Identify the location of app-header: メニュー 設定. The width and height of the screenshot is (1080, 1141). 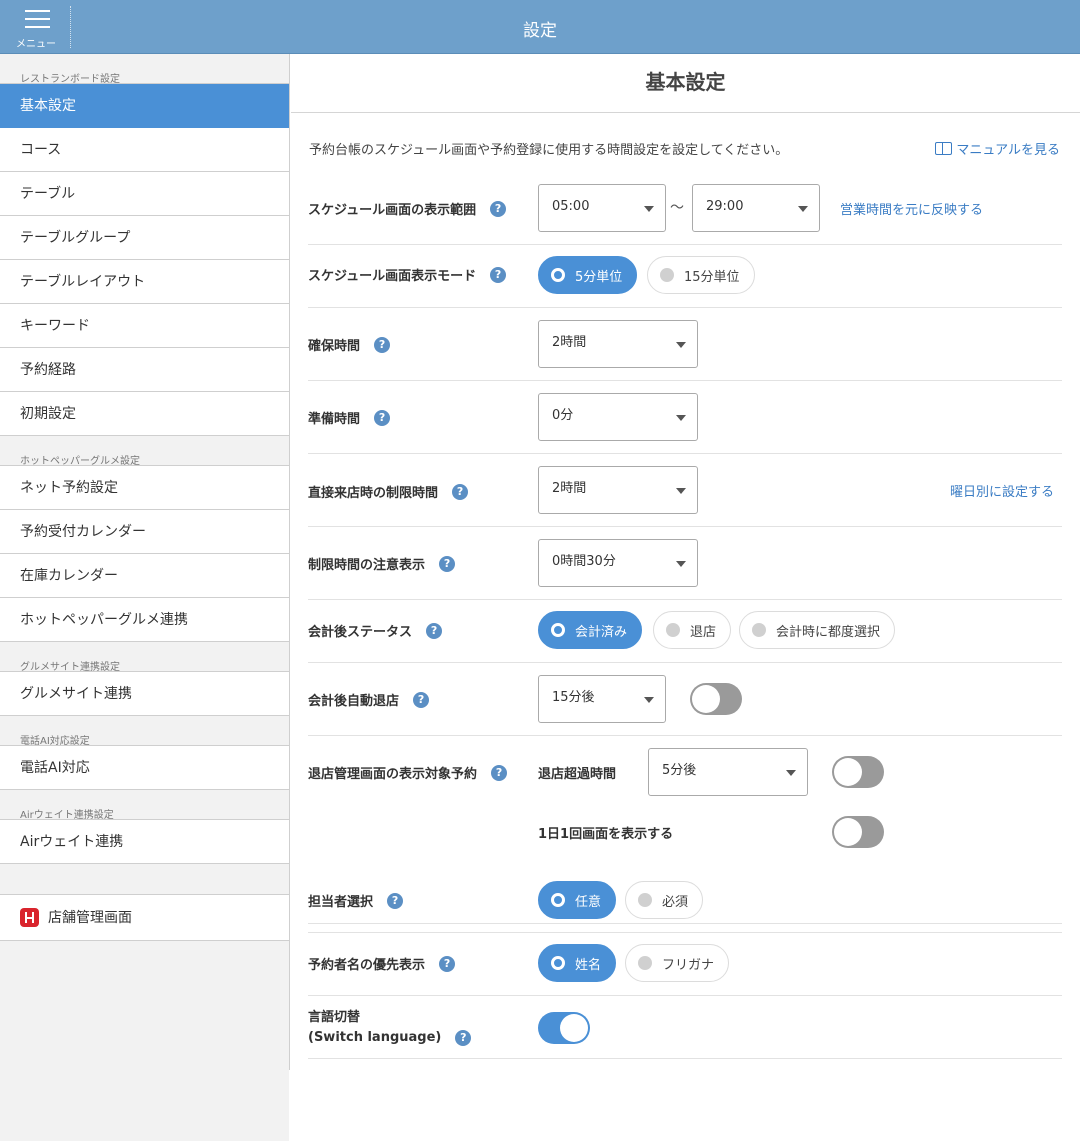
(540, 27).